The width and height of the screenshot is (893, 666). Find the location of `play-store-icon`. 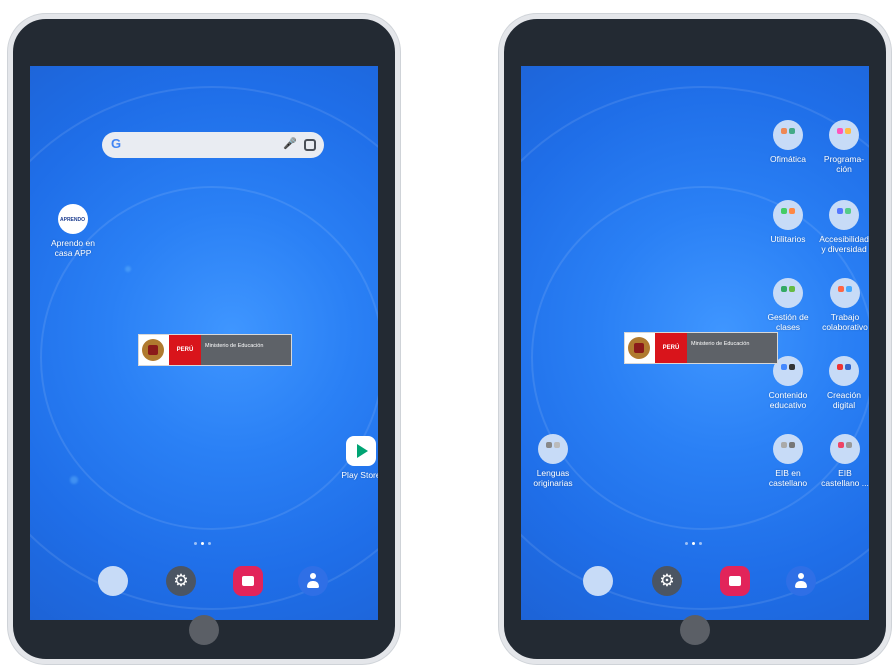

play-store-icon is located at coordinates (361, 451).